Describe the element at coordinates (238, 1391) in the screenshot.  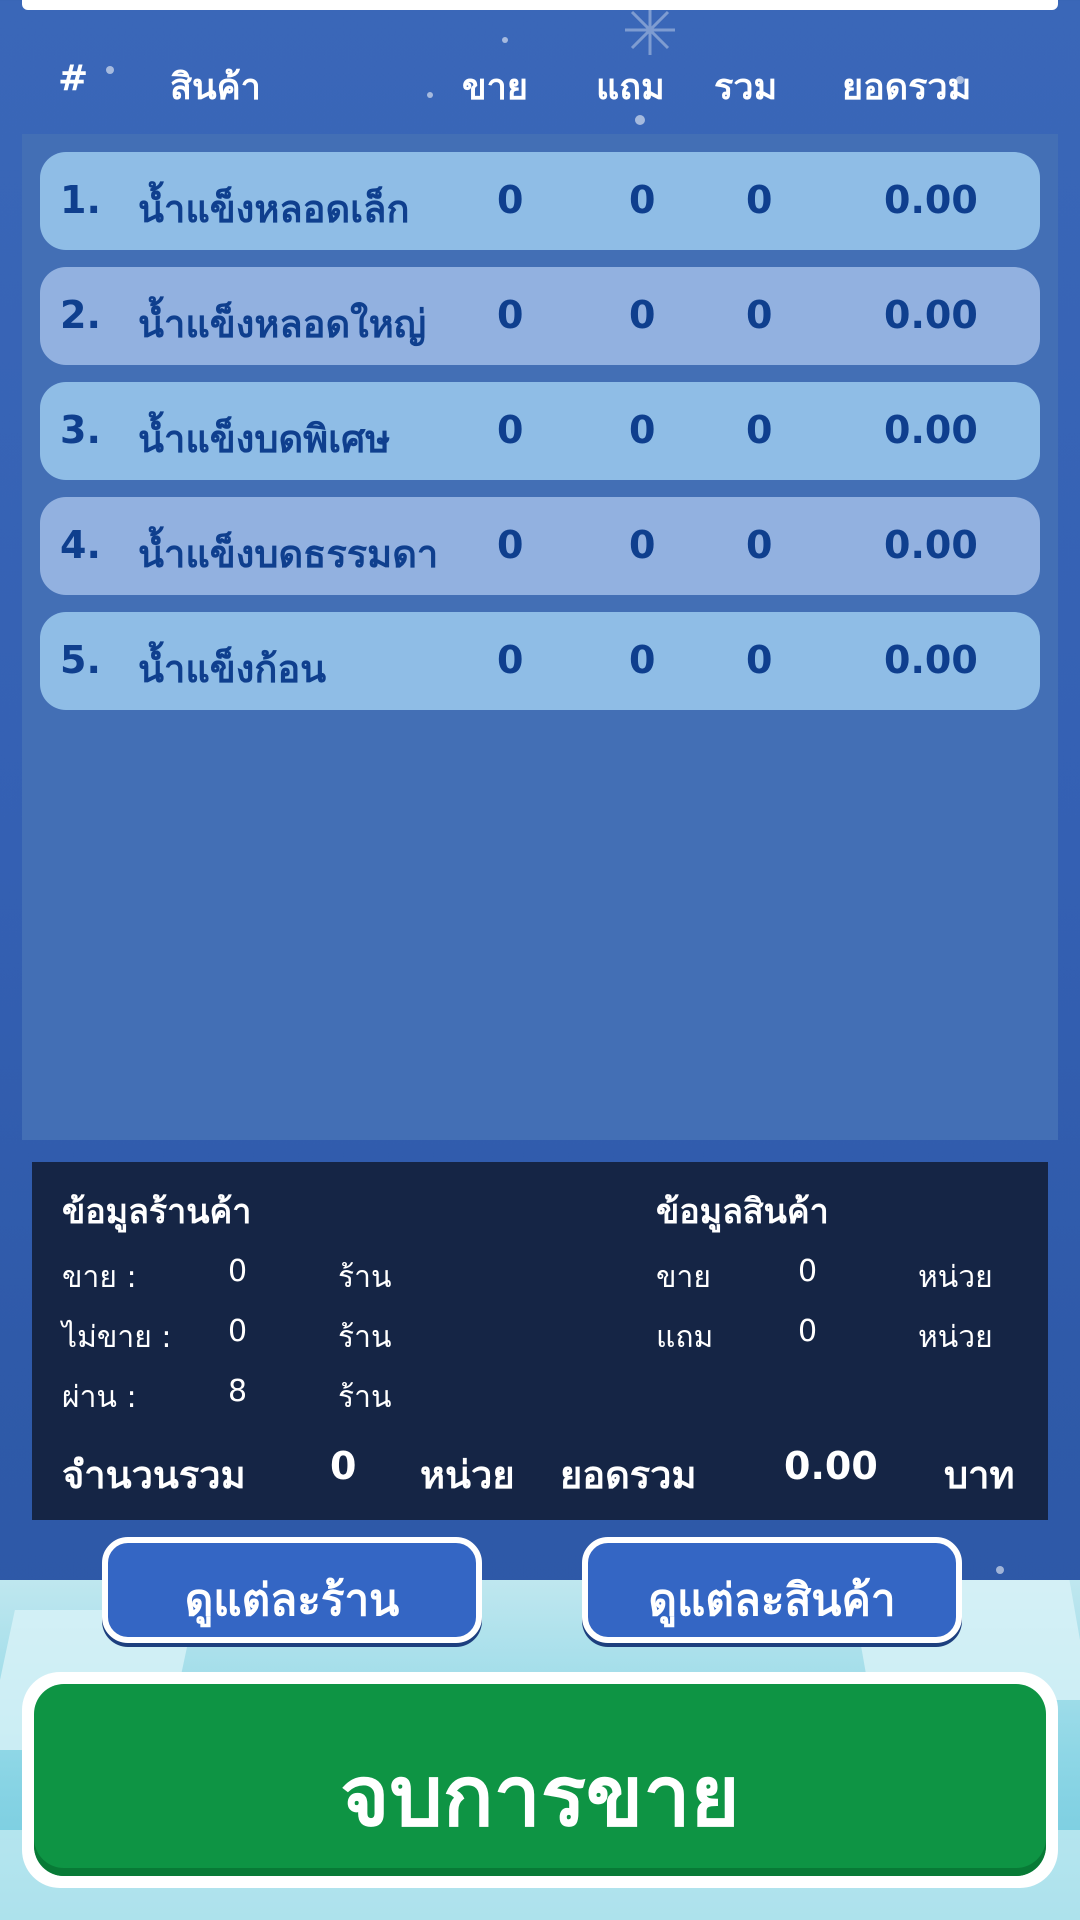
I see `store-passed-value: 8` at that location.